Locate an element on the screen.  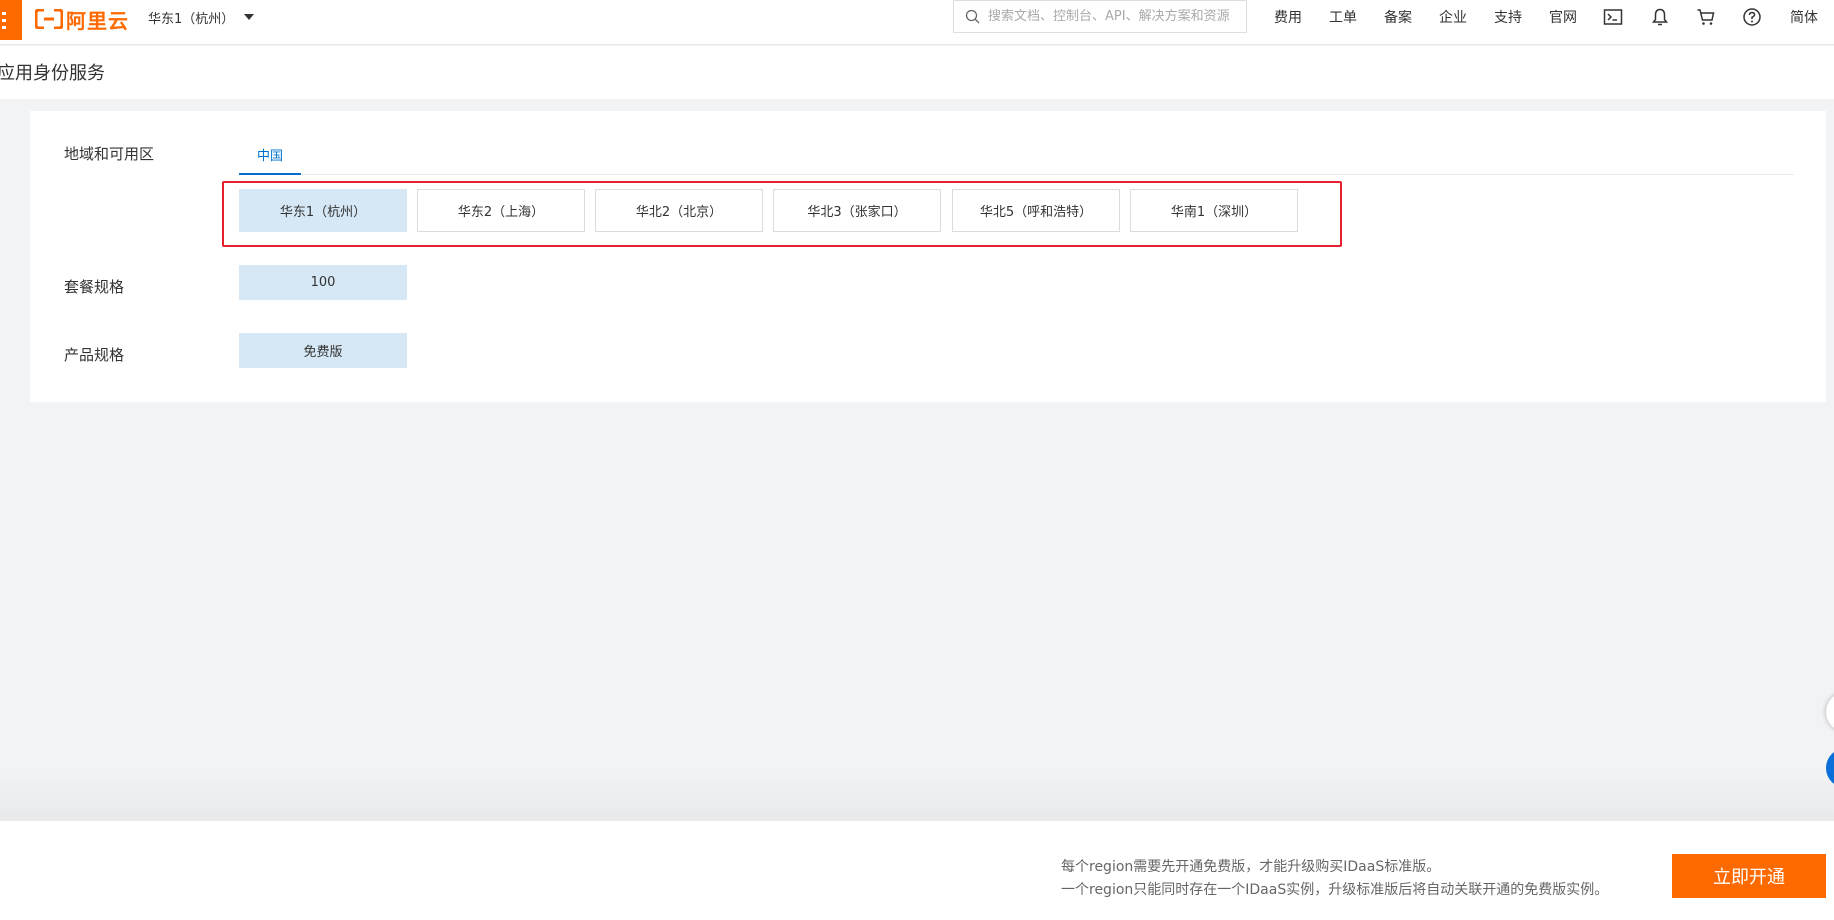
region-option-zhangjiakou: 华北3（张家口） is located at coordinates (857, 210).